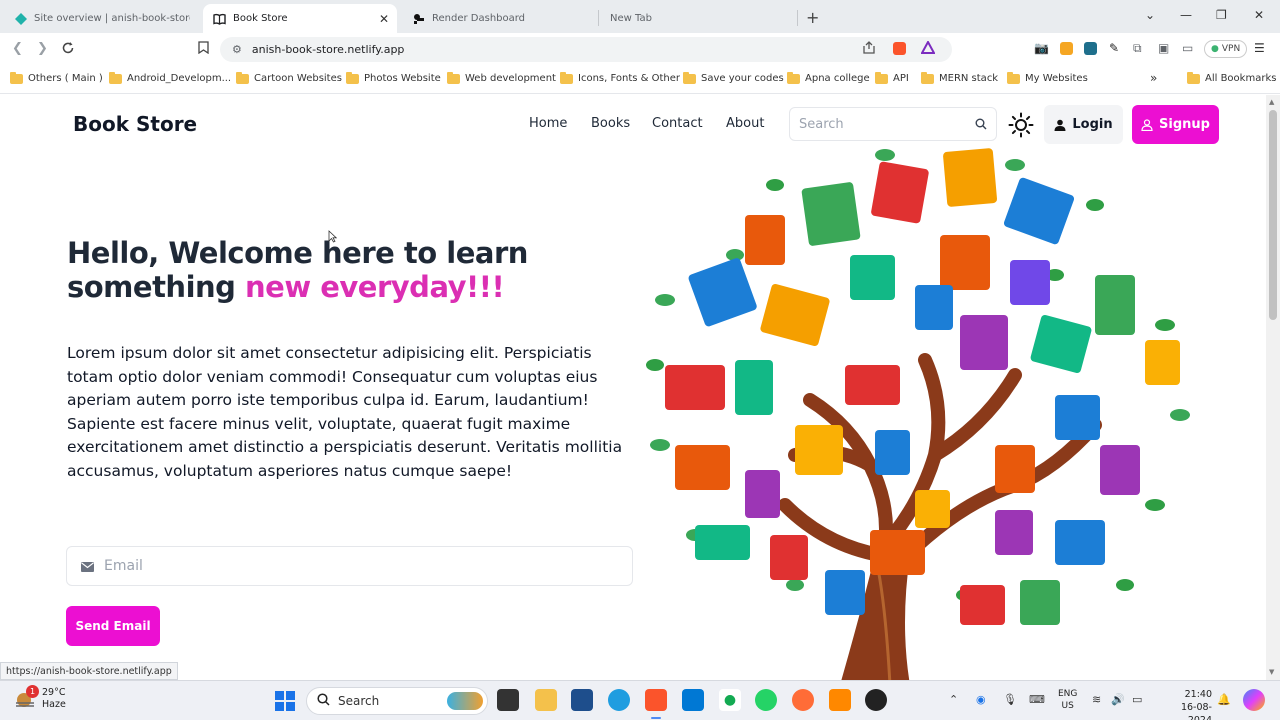 The height and width of the screenshot is (720, 1280). What do you see at coordinates (1137, 699) in the screenshot?
I see `battery-icon: ▭` at bounding box center [1137, 699].